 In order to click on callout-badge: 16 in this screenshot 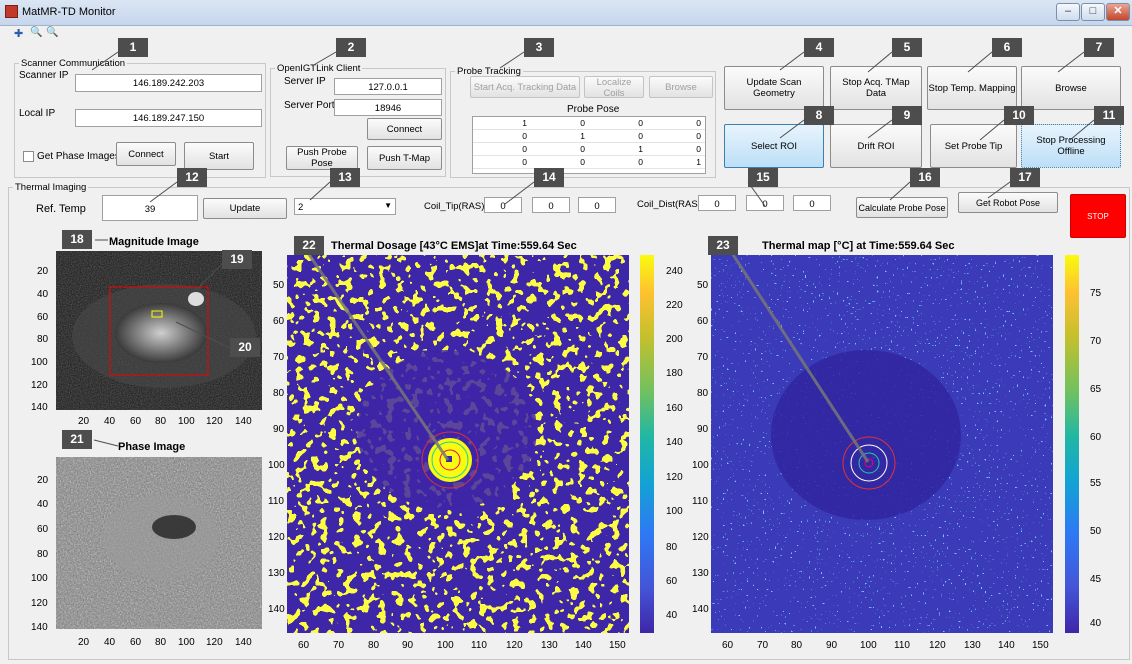, I will do `click(925, 177)`.